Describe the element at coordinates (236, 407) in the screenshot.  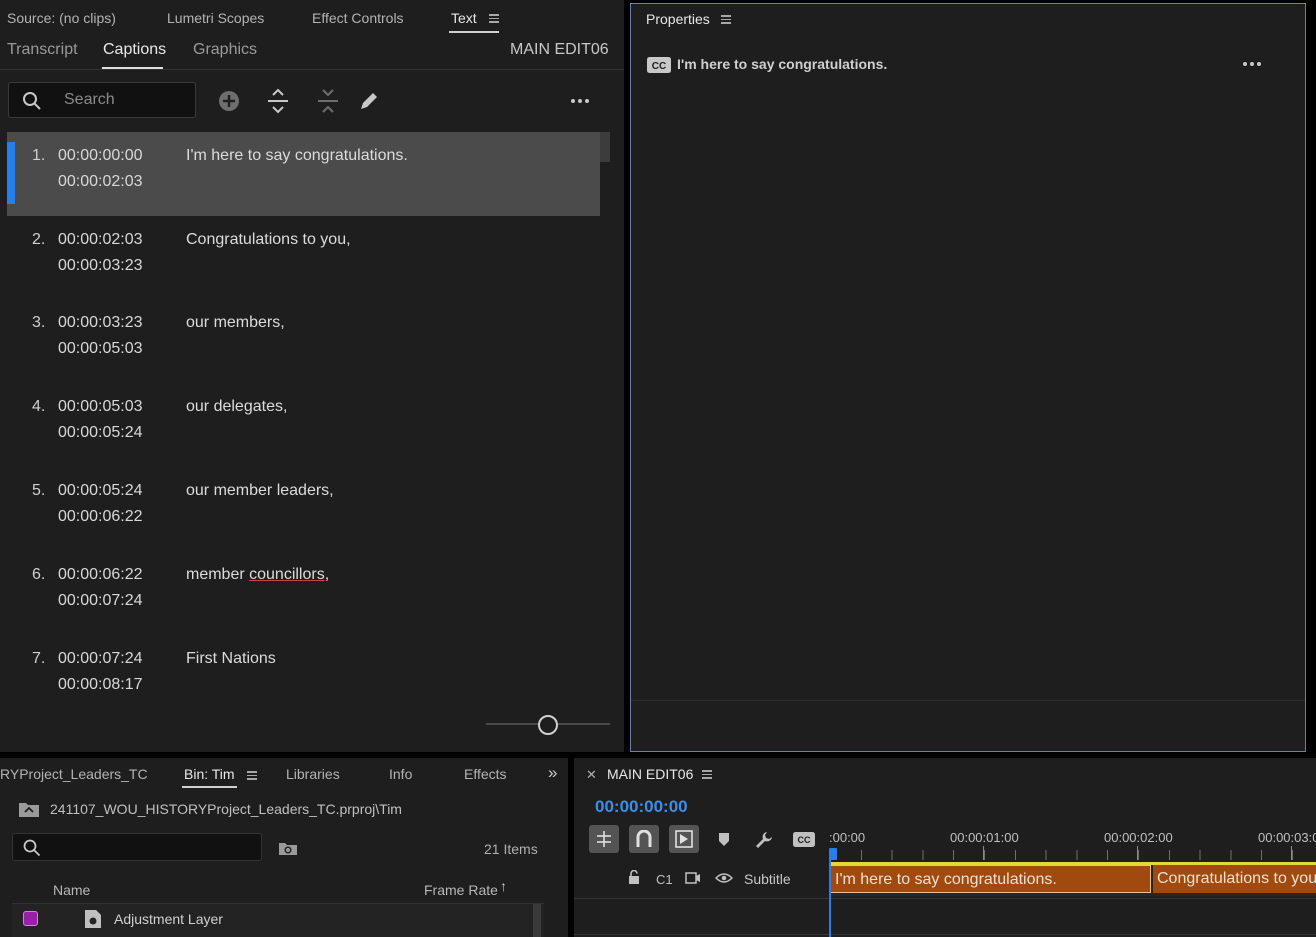
I see `caption-text: our delegates,` at that location.